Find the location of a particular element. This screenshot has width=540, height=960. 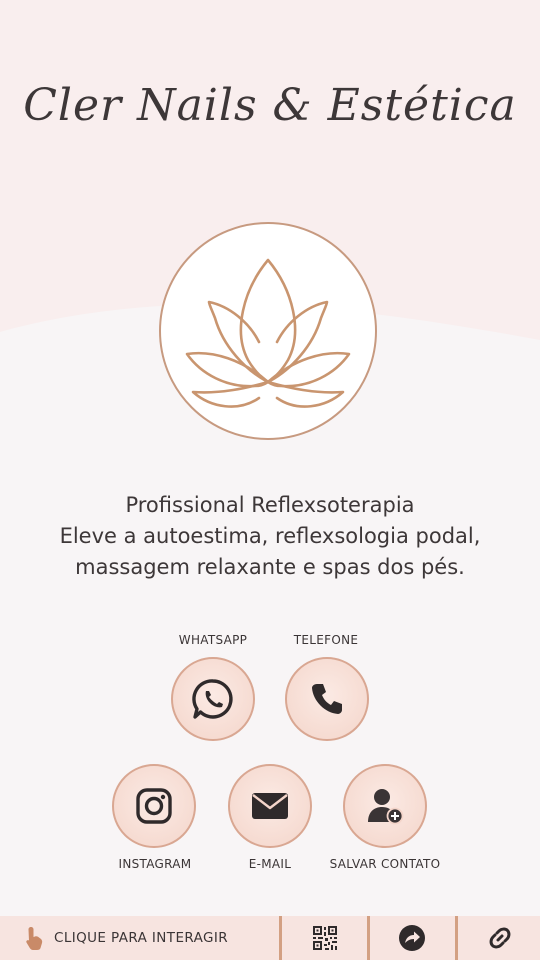

email-button is located at coordinates (270, 806).